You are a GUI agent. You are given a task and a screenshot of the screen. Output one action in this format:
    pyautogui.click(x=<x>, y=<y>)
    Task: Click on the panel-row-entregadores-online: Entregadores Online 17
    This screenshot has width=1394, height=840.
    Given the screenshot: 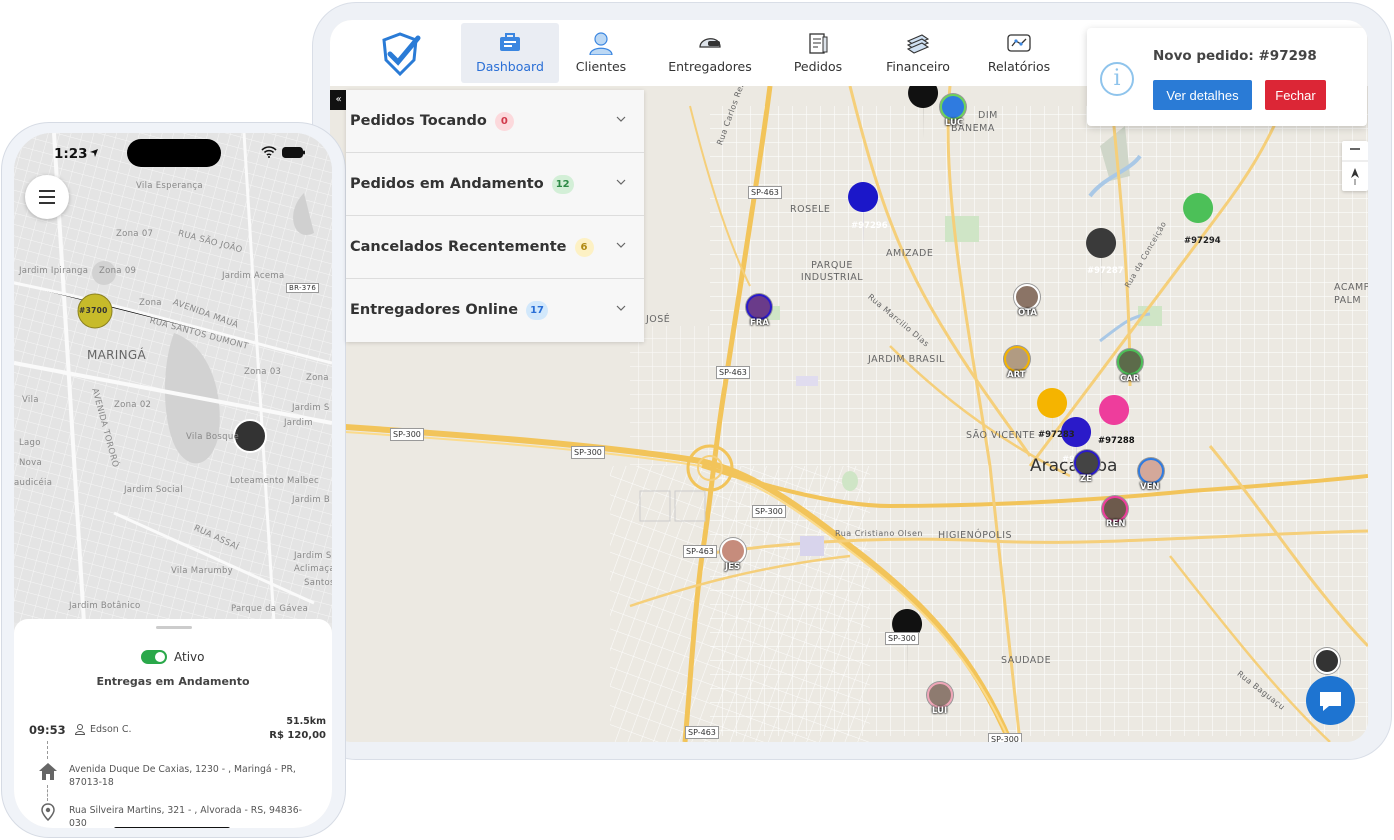 What is the action you would take?
    pyautogui.click(x=495, y=310)
    